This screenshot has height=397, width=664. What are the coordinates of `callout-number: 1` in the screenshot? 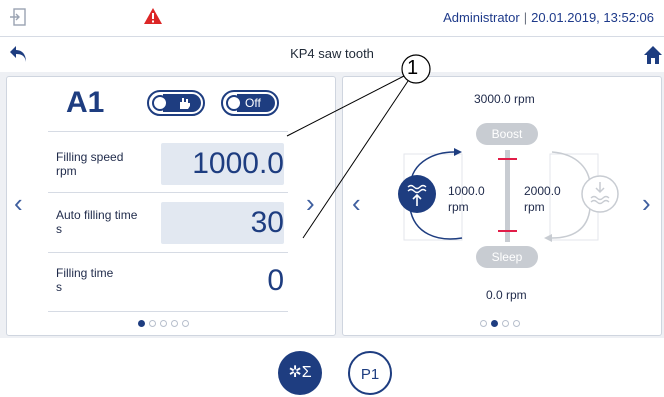 It's located at (413, 68).